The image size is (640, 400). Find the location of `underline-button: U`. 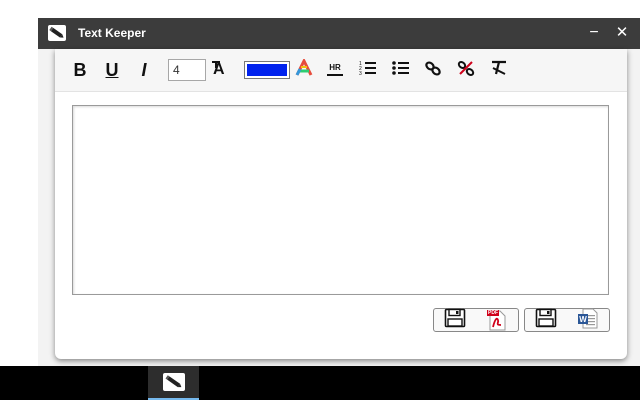

underline-button: U is located at coordinates (112, 70).